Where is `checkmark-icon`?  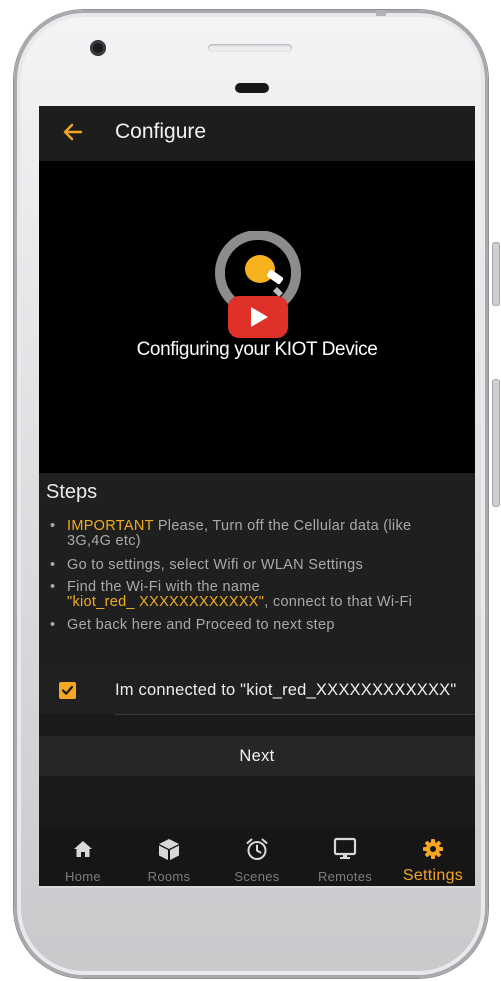 checkmark-icon is located at coordinates (67, 690).